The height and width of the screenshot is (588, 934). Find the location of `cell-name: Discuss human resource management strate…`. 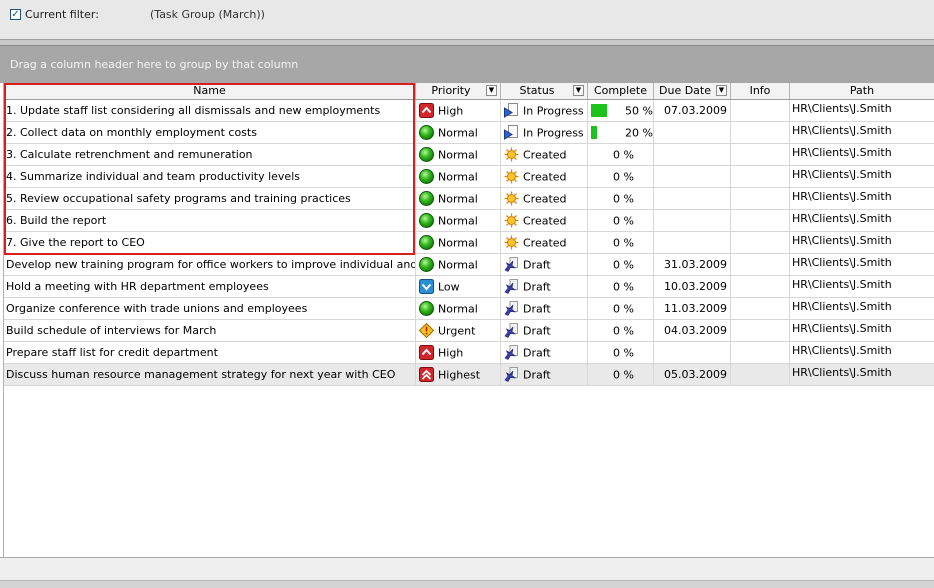

cell-name: Discuss human resource management strate… is located at coordinates (210, 374).